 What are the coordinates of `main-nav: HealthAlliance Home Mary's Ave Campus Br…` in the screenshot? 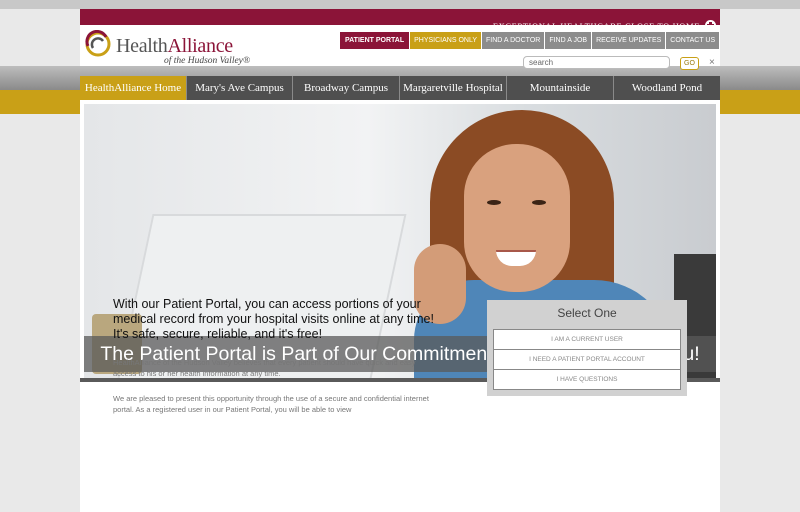 It's located at (400, 88).